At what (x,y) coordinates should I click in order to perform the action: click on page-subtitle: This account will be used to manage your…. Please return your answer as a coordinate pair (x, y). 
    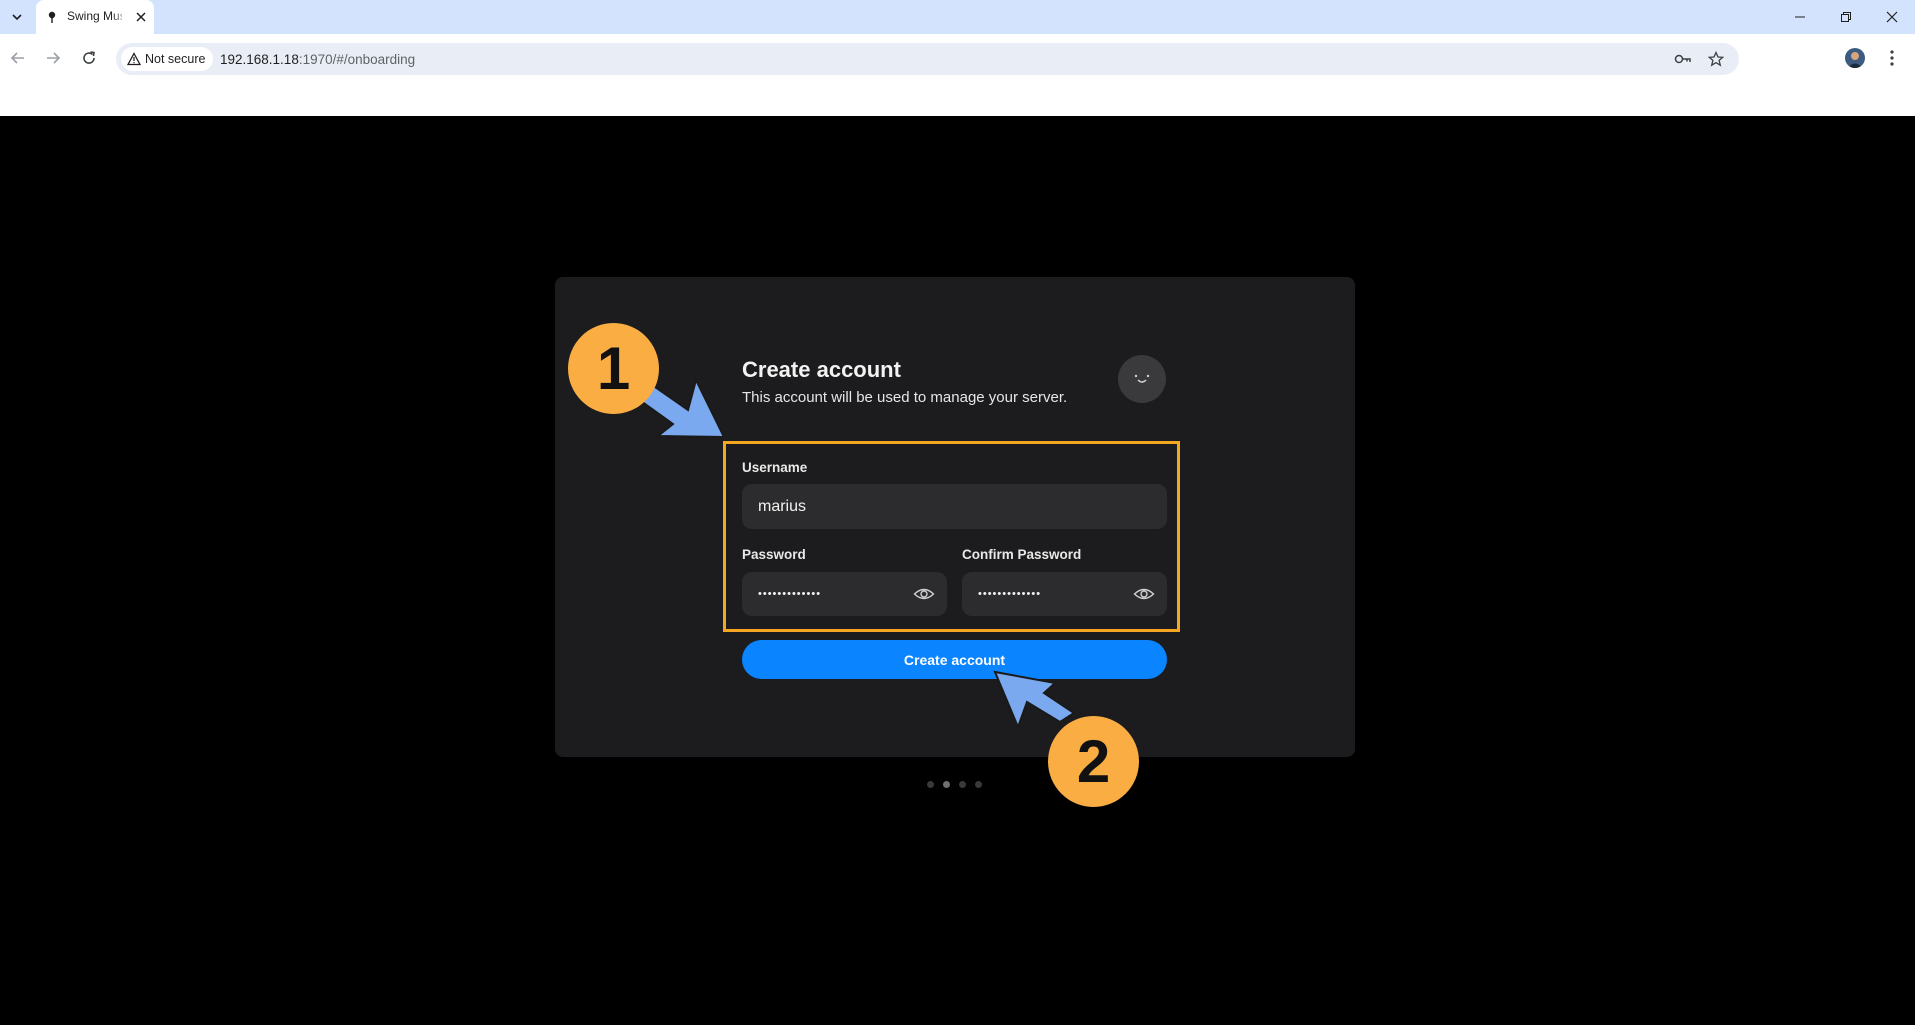
    Looking at the image, I should click on (905, 397).